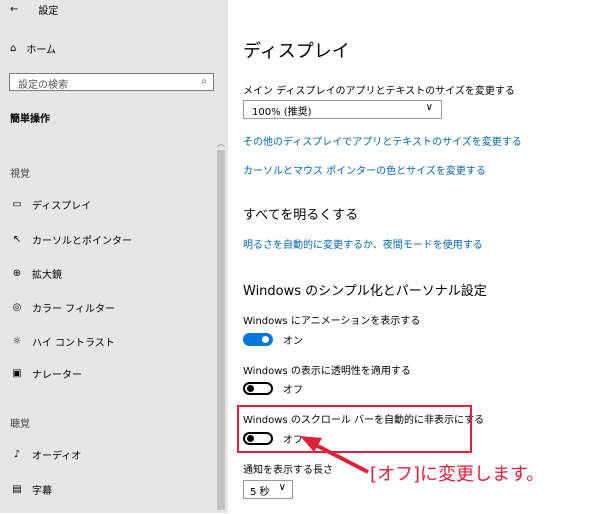 This screenshot has width=594, height=514. What do you see at coordinates (334, 455) in the screenshot?
I see `annotation-arrow` at bounding box center [334, 455].